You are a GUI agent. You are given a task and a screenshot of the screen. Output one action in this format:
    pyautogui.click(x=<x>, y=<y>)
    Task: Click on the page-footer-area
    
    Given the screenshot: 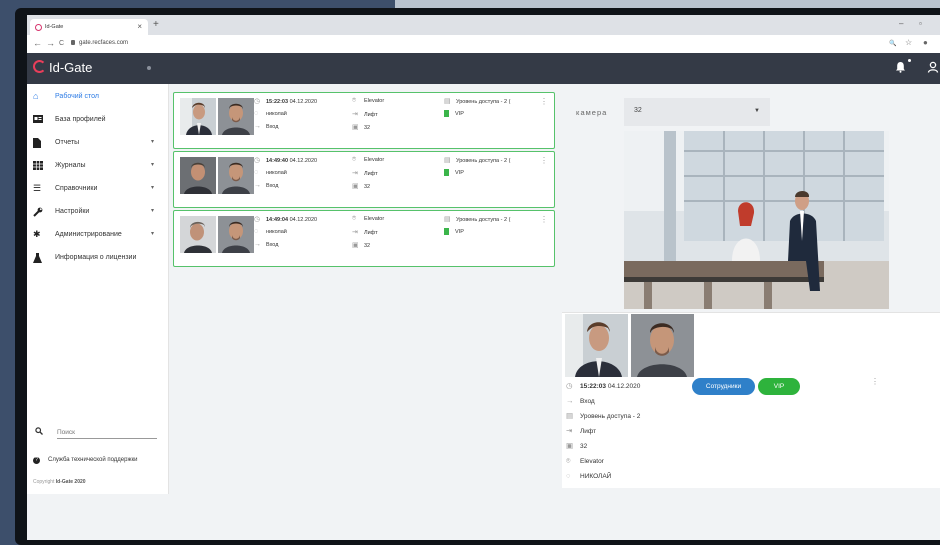 What is the action you would take?
    pyautogui.click(x=483, y=517)
    